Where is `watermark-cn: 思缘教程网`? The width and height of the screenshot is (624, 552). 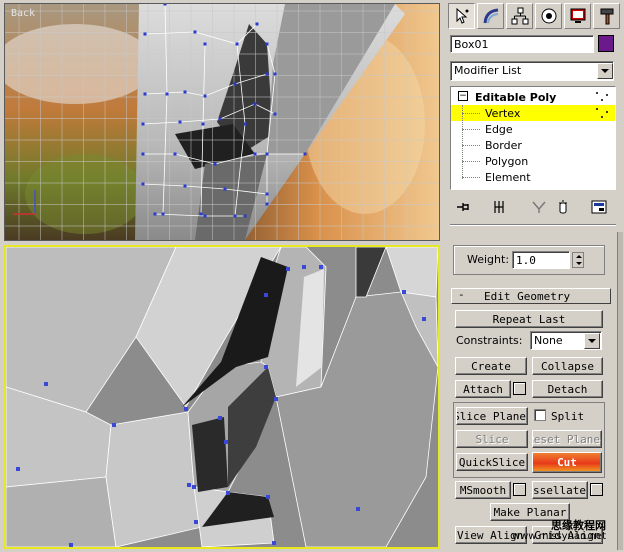 watermark-cn: 思缘教程网 is located at coordinates (578, 525).